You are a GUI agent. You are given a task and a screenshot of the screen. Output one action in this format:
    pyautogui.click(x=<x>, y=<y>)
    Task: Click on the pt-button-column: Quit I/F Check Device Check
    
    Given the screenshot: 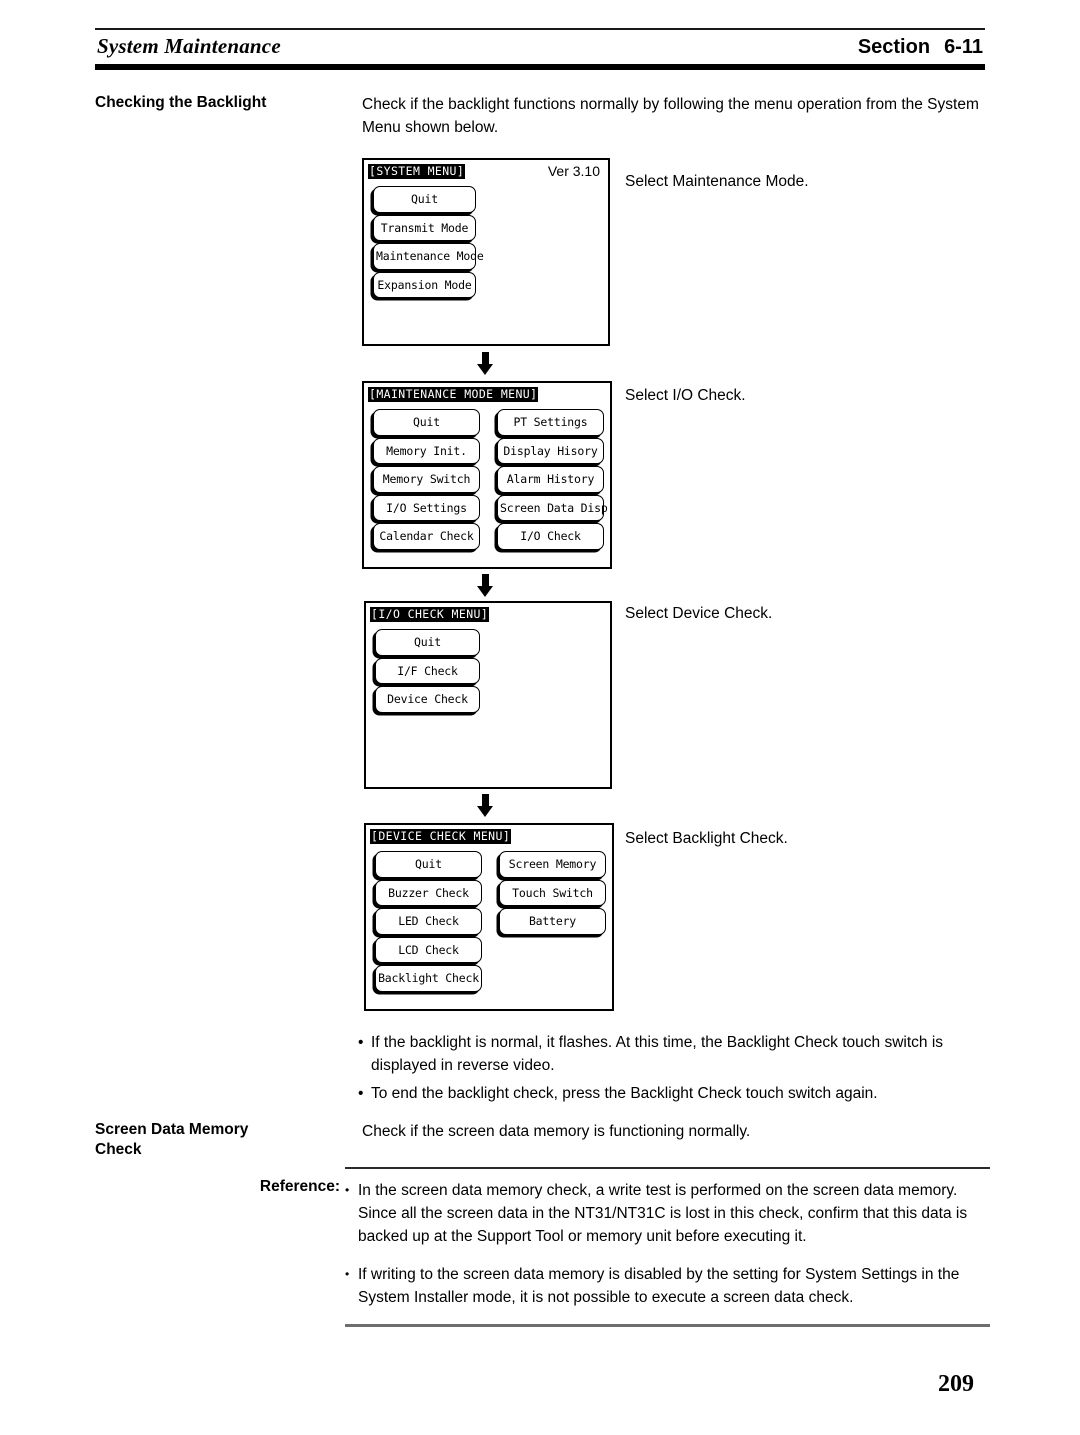 What is the action you would take?
    pyautogui.click(x=426, y=671)
    